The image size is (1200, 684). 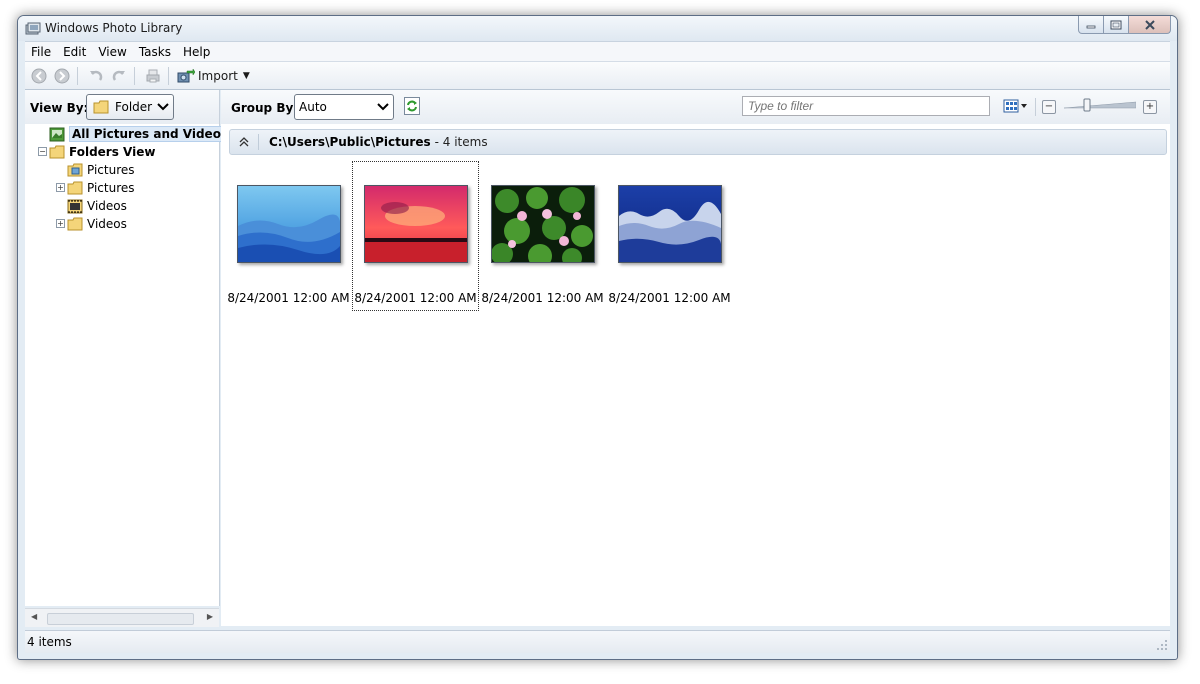 I want to click on menu-file: File, so click(x=41, y=52).